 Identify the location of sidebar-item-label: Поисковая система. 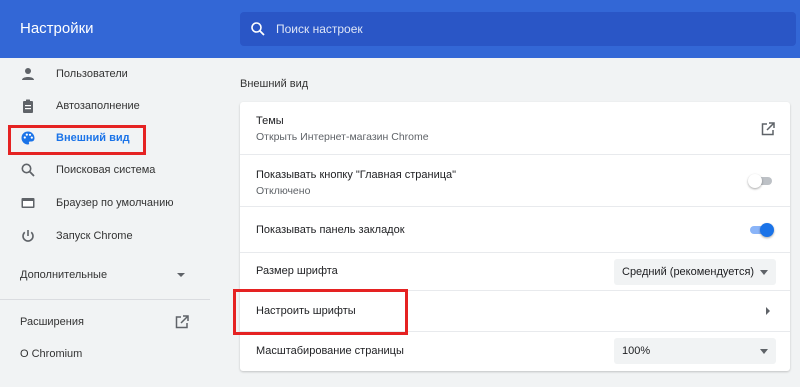
(106, 170).